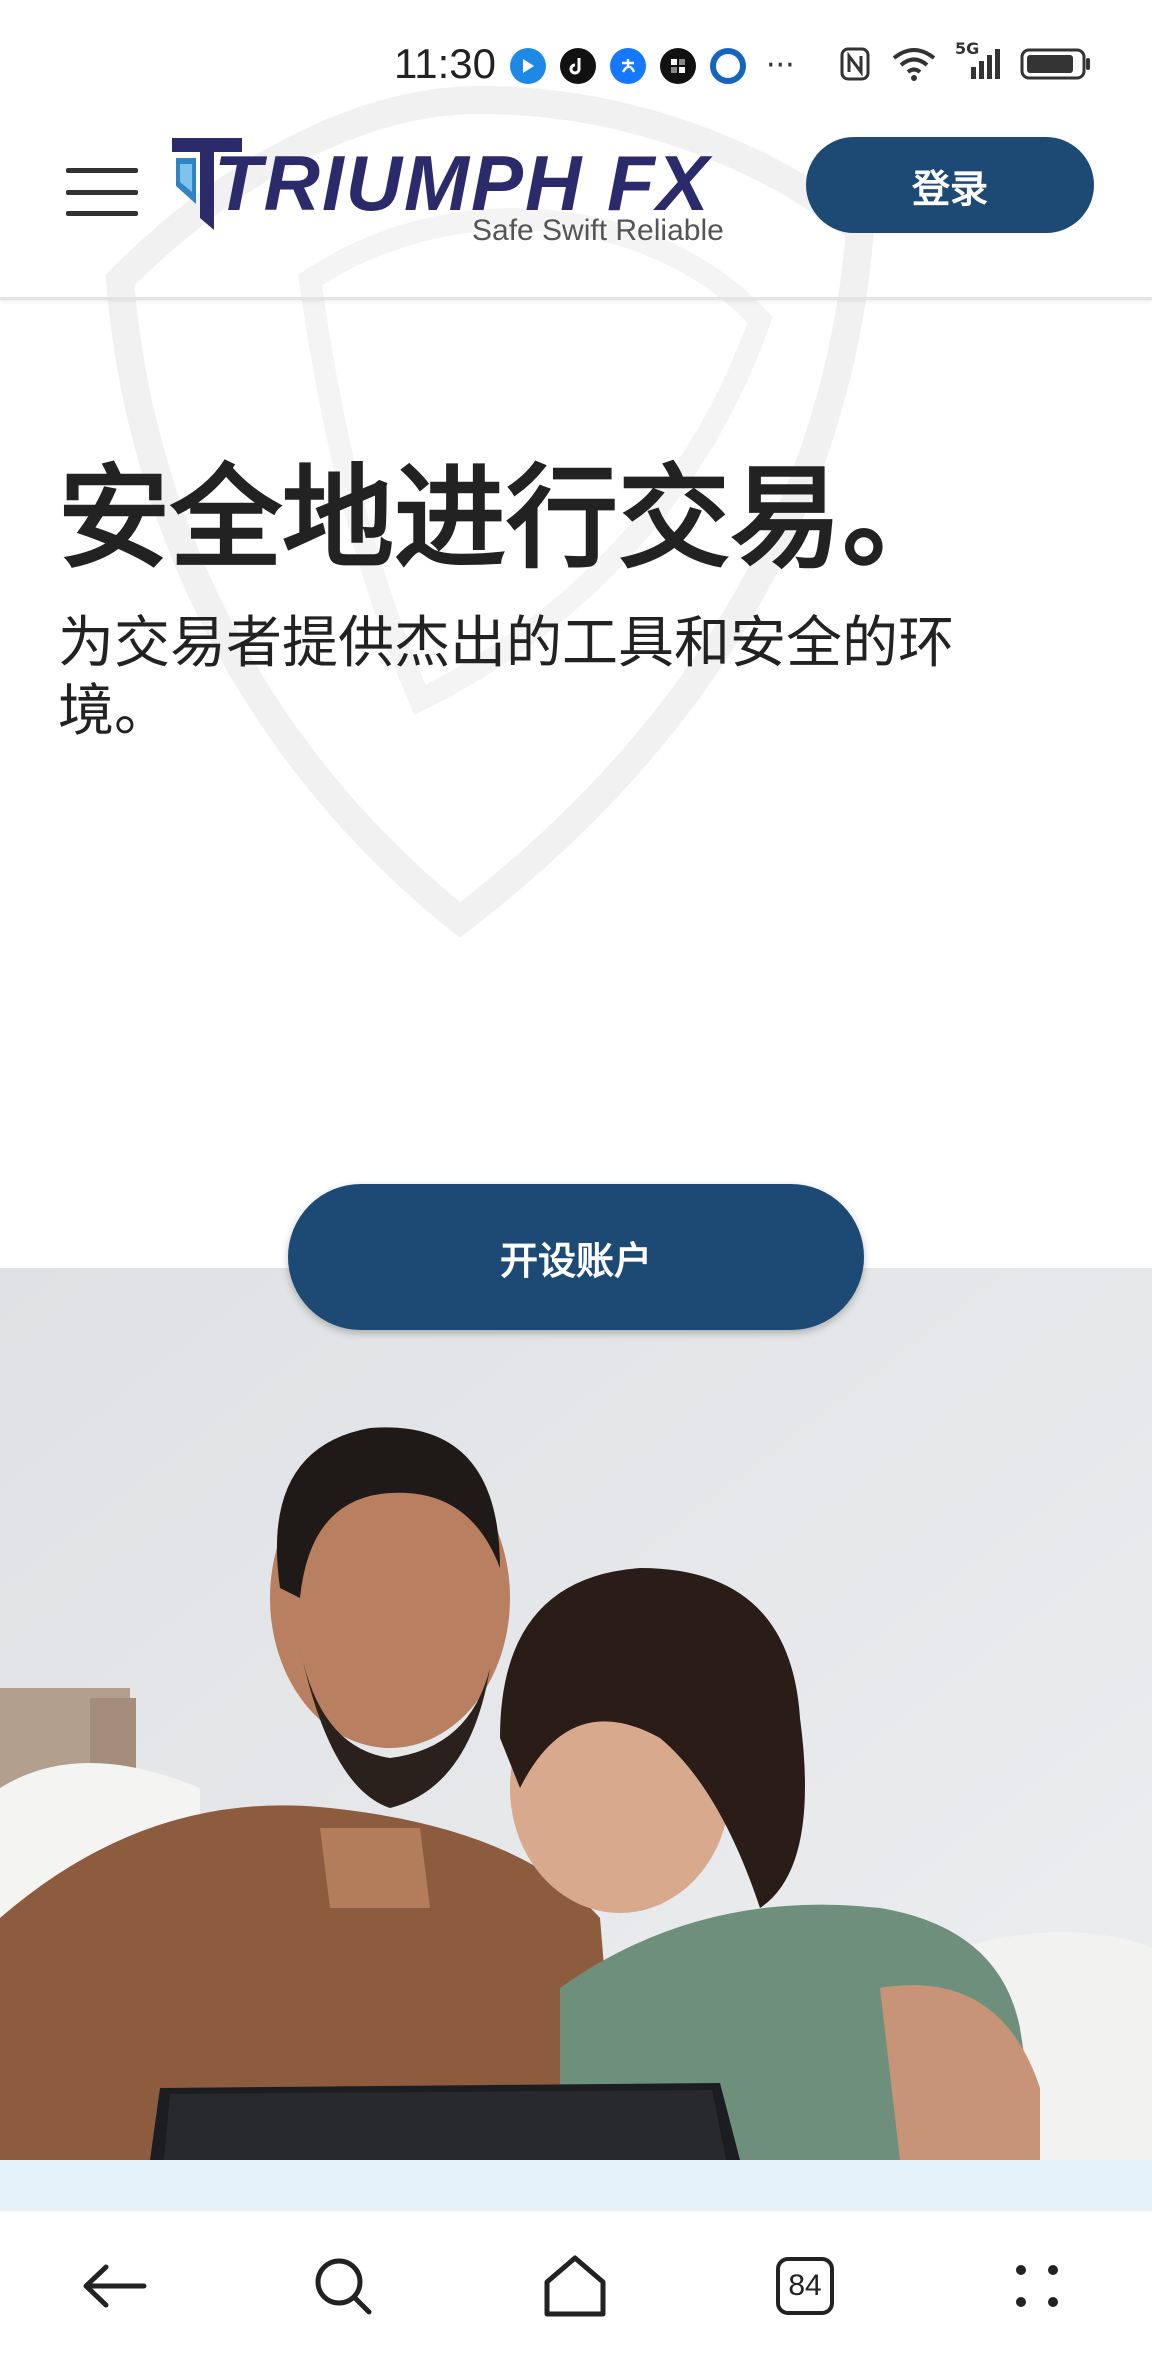 This screenshot has width=1152, height=2376. I want to click on cellular-signal-icon: 5G, so click(977, 59).